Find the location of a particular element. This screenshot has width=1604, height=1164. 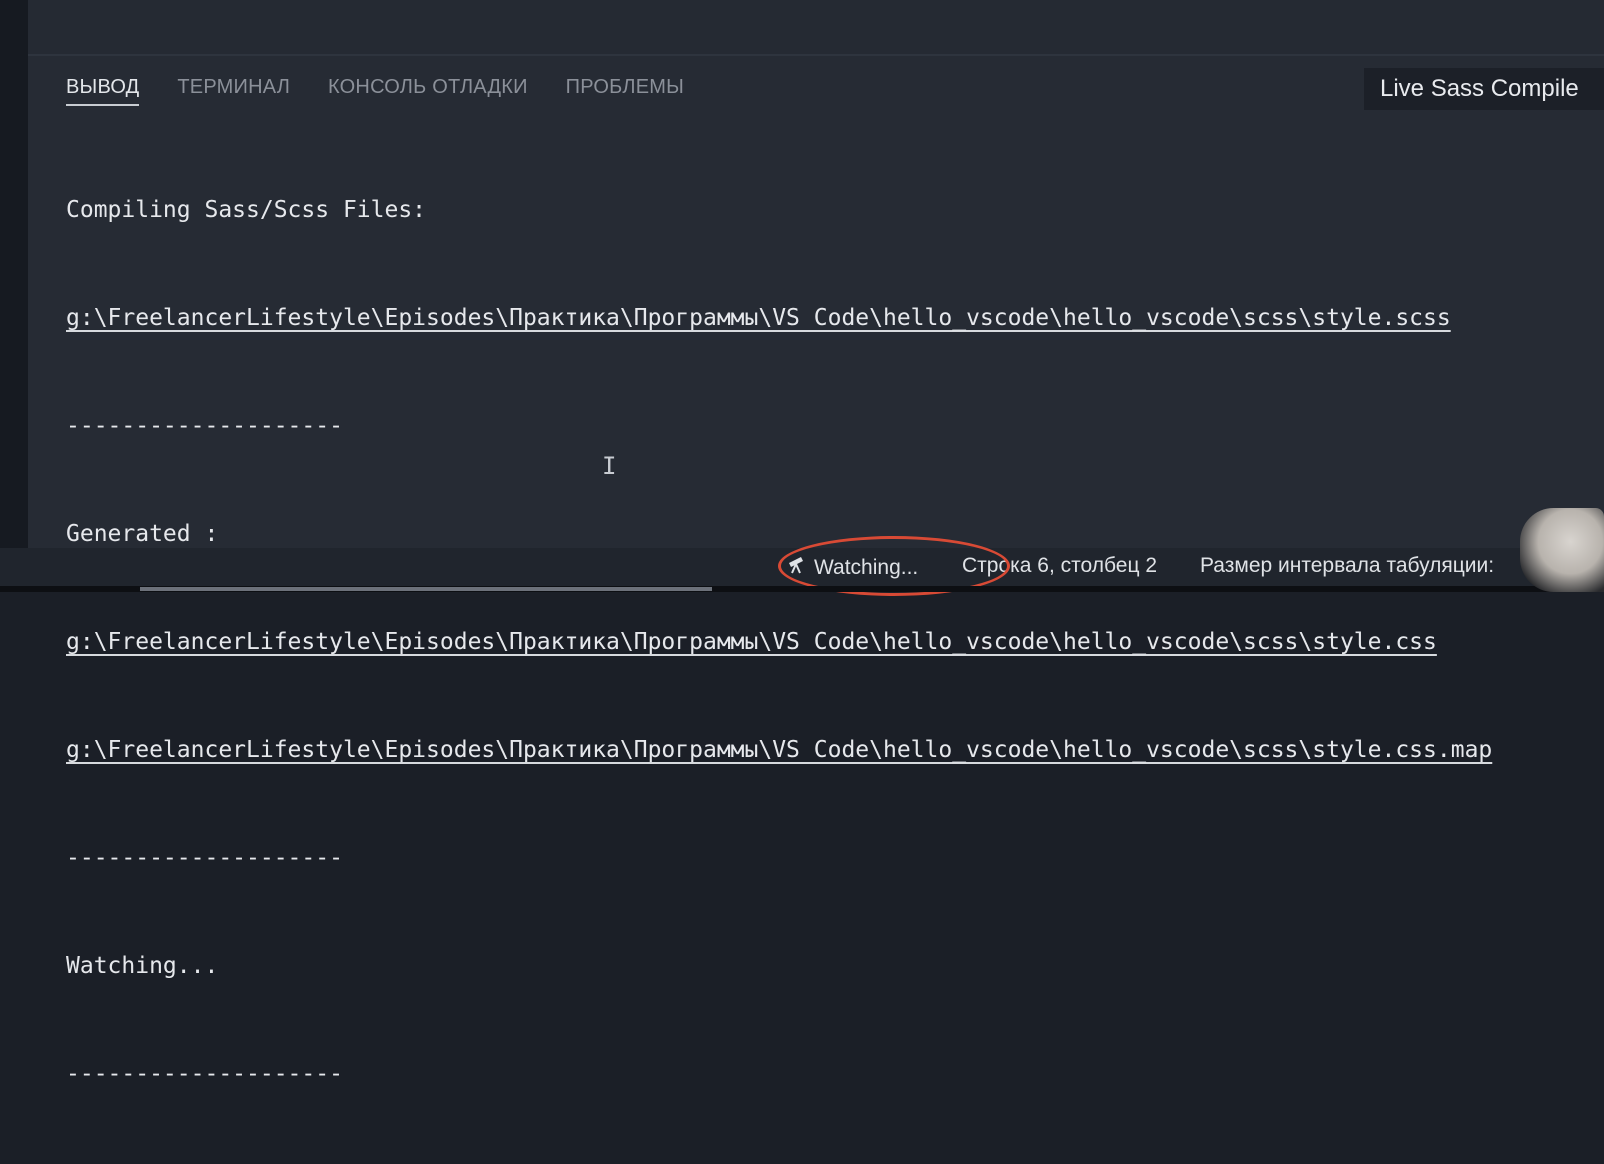

presenter-hand is located at coordinates (1562, 550).